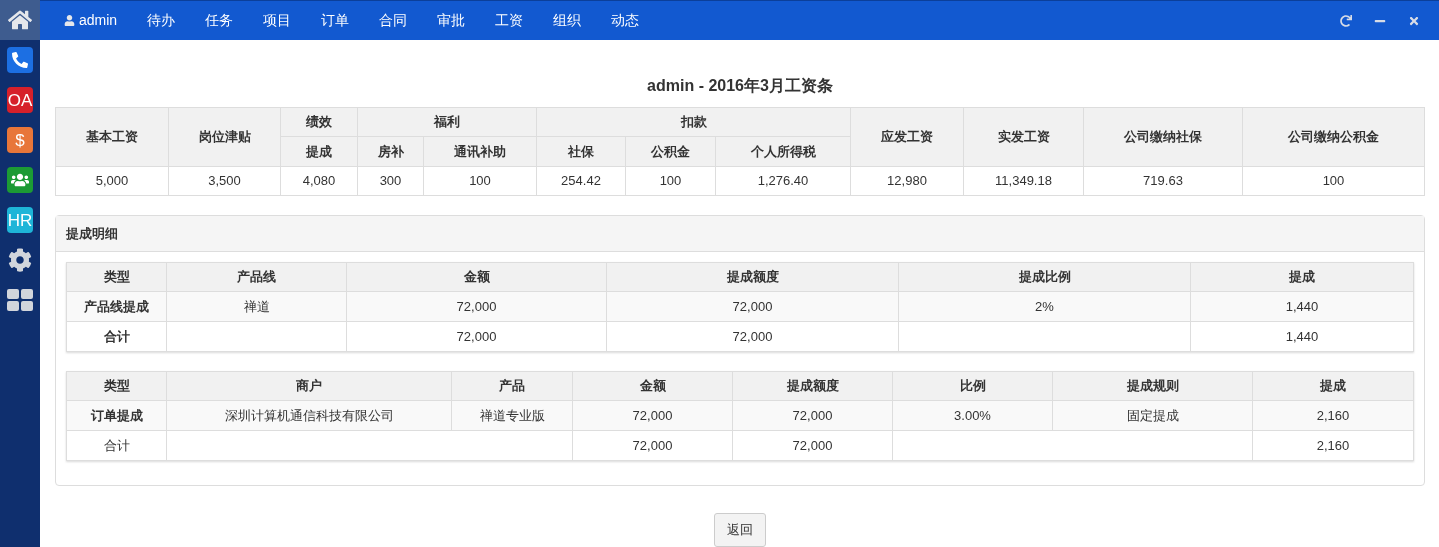  I want to click on panel-title: 提成明细, so click(92, 233).